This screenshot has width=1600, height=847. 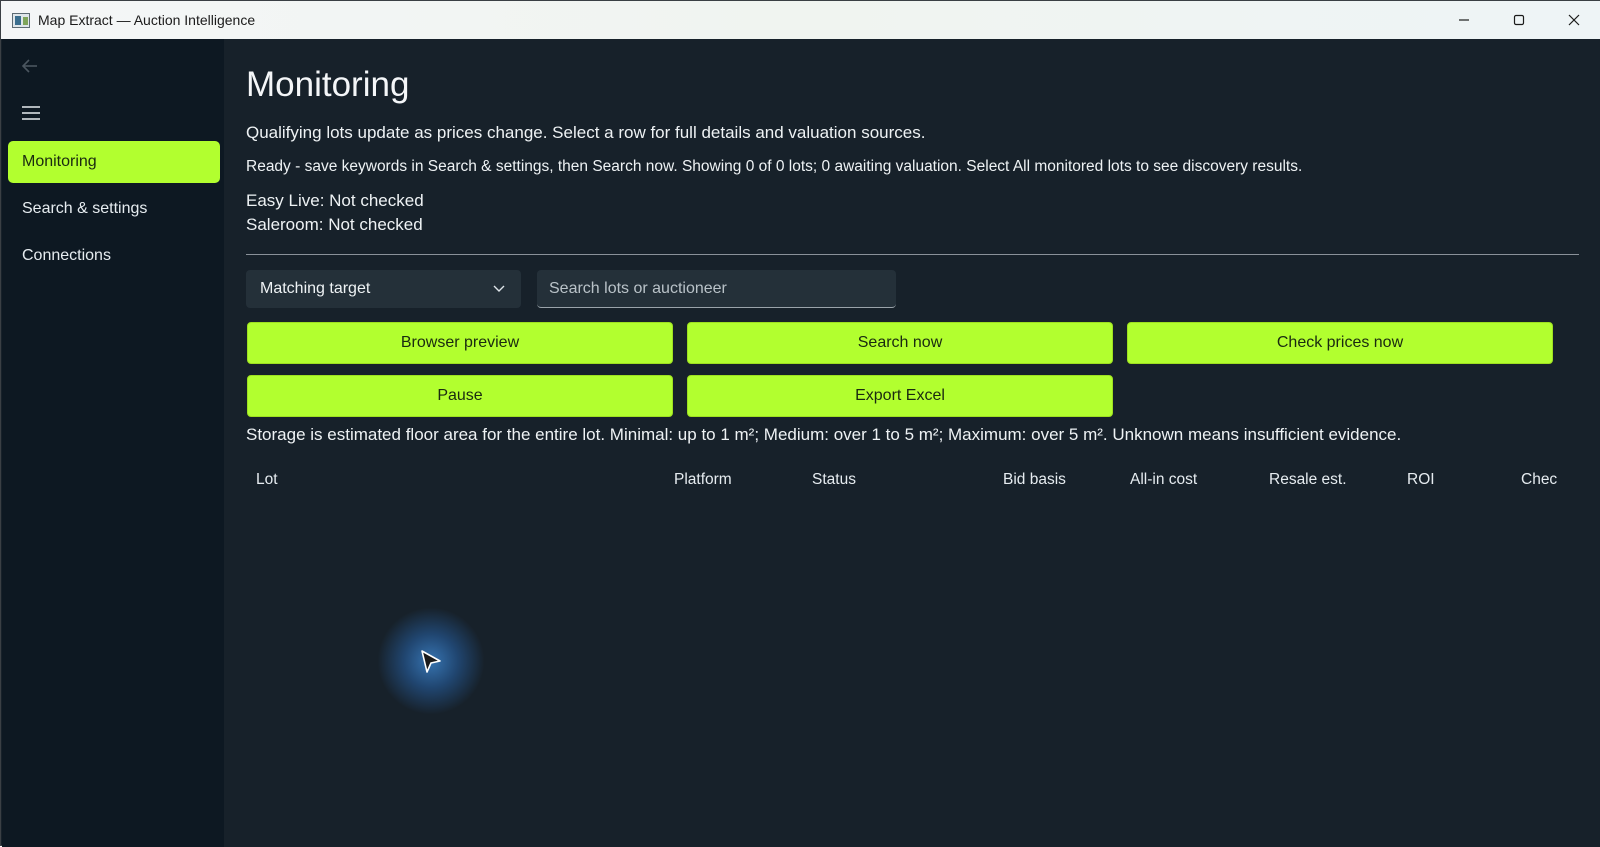 What do you see at coordinates (834, 480) in the screenshot?
I see `column-header-status: Status` at bounding box center [834, 480].